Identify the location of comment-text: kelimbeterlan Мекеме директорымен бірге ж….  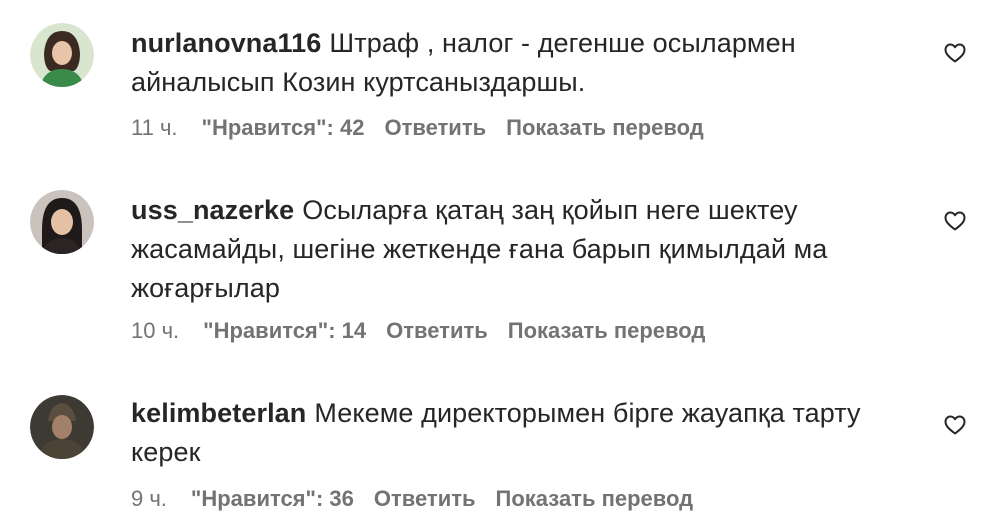
(516, 433).